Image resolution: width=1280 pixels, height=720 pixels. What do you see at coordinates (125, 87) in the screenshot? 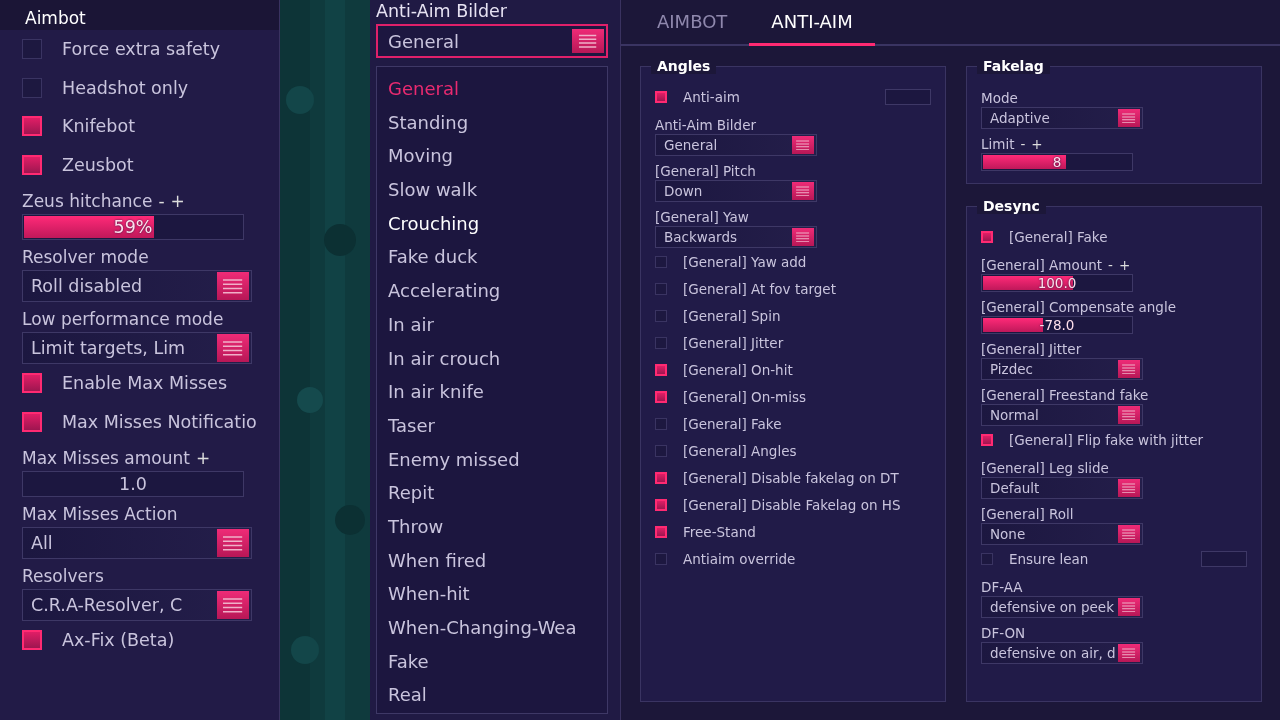
I see `checkbox-label: Headshot only` at bounding box center [125, 87].